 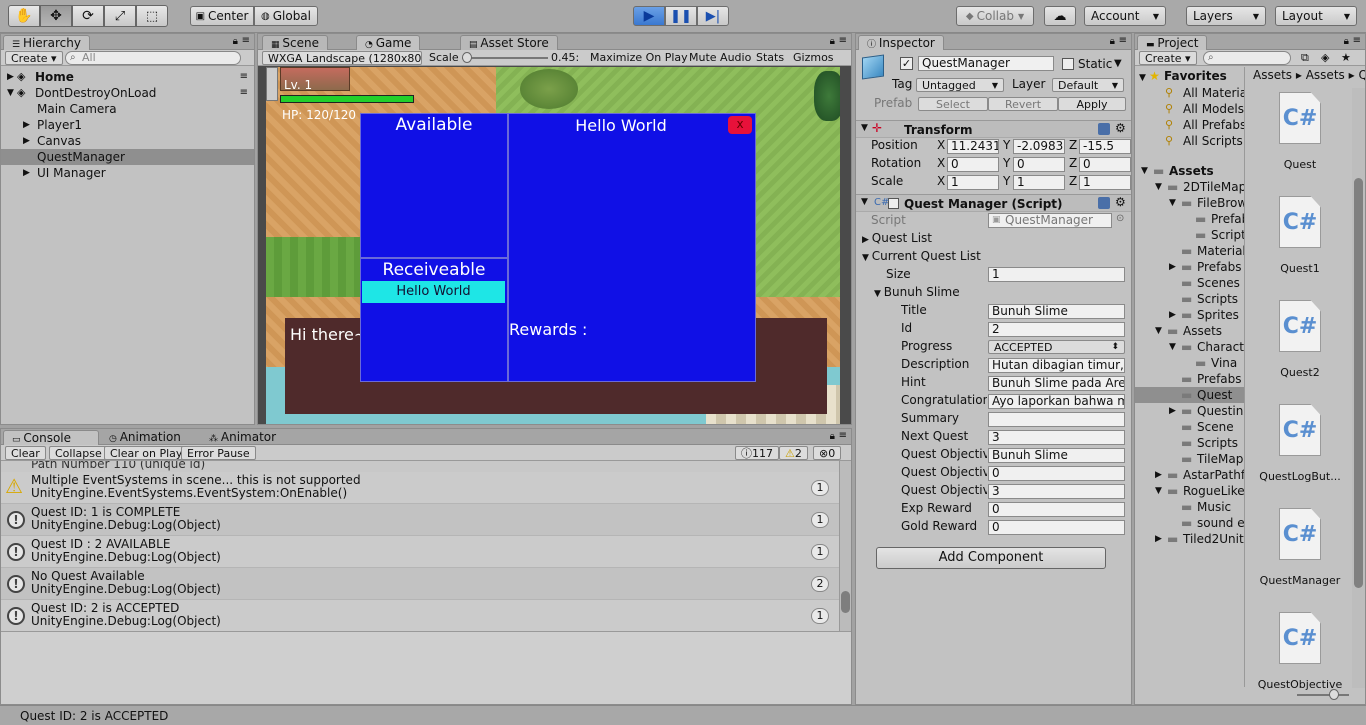 What do you see at coordinates (1120, 218) in the screenshot?
I see `object-picker-icon: ⊙` at bounding box center [1120, 218].